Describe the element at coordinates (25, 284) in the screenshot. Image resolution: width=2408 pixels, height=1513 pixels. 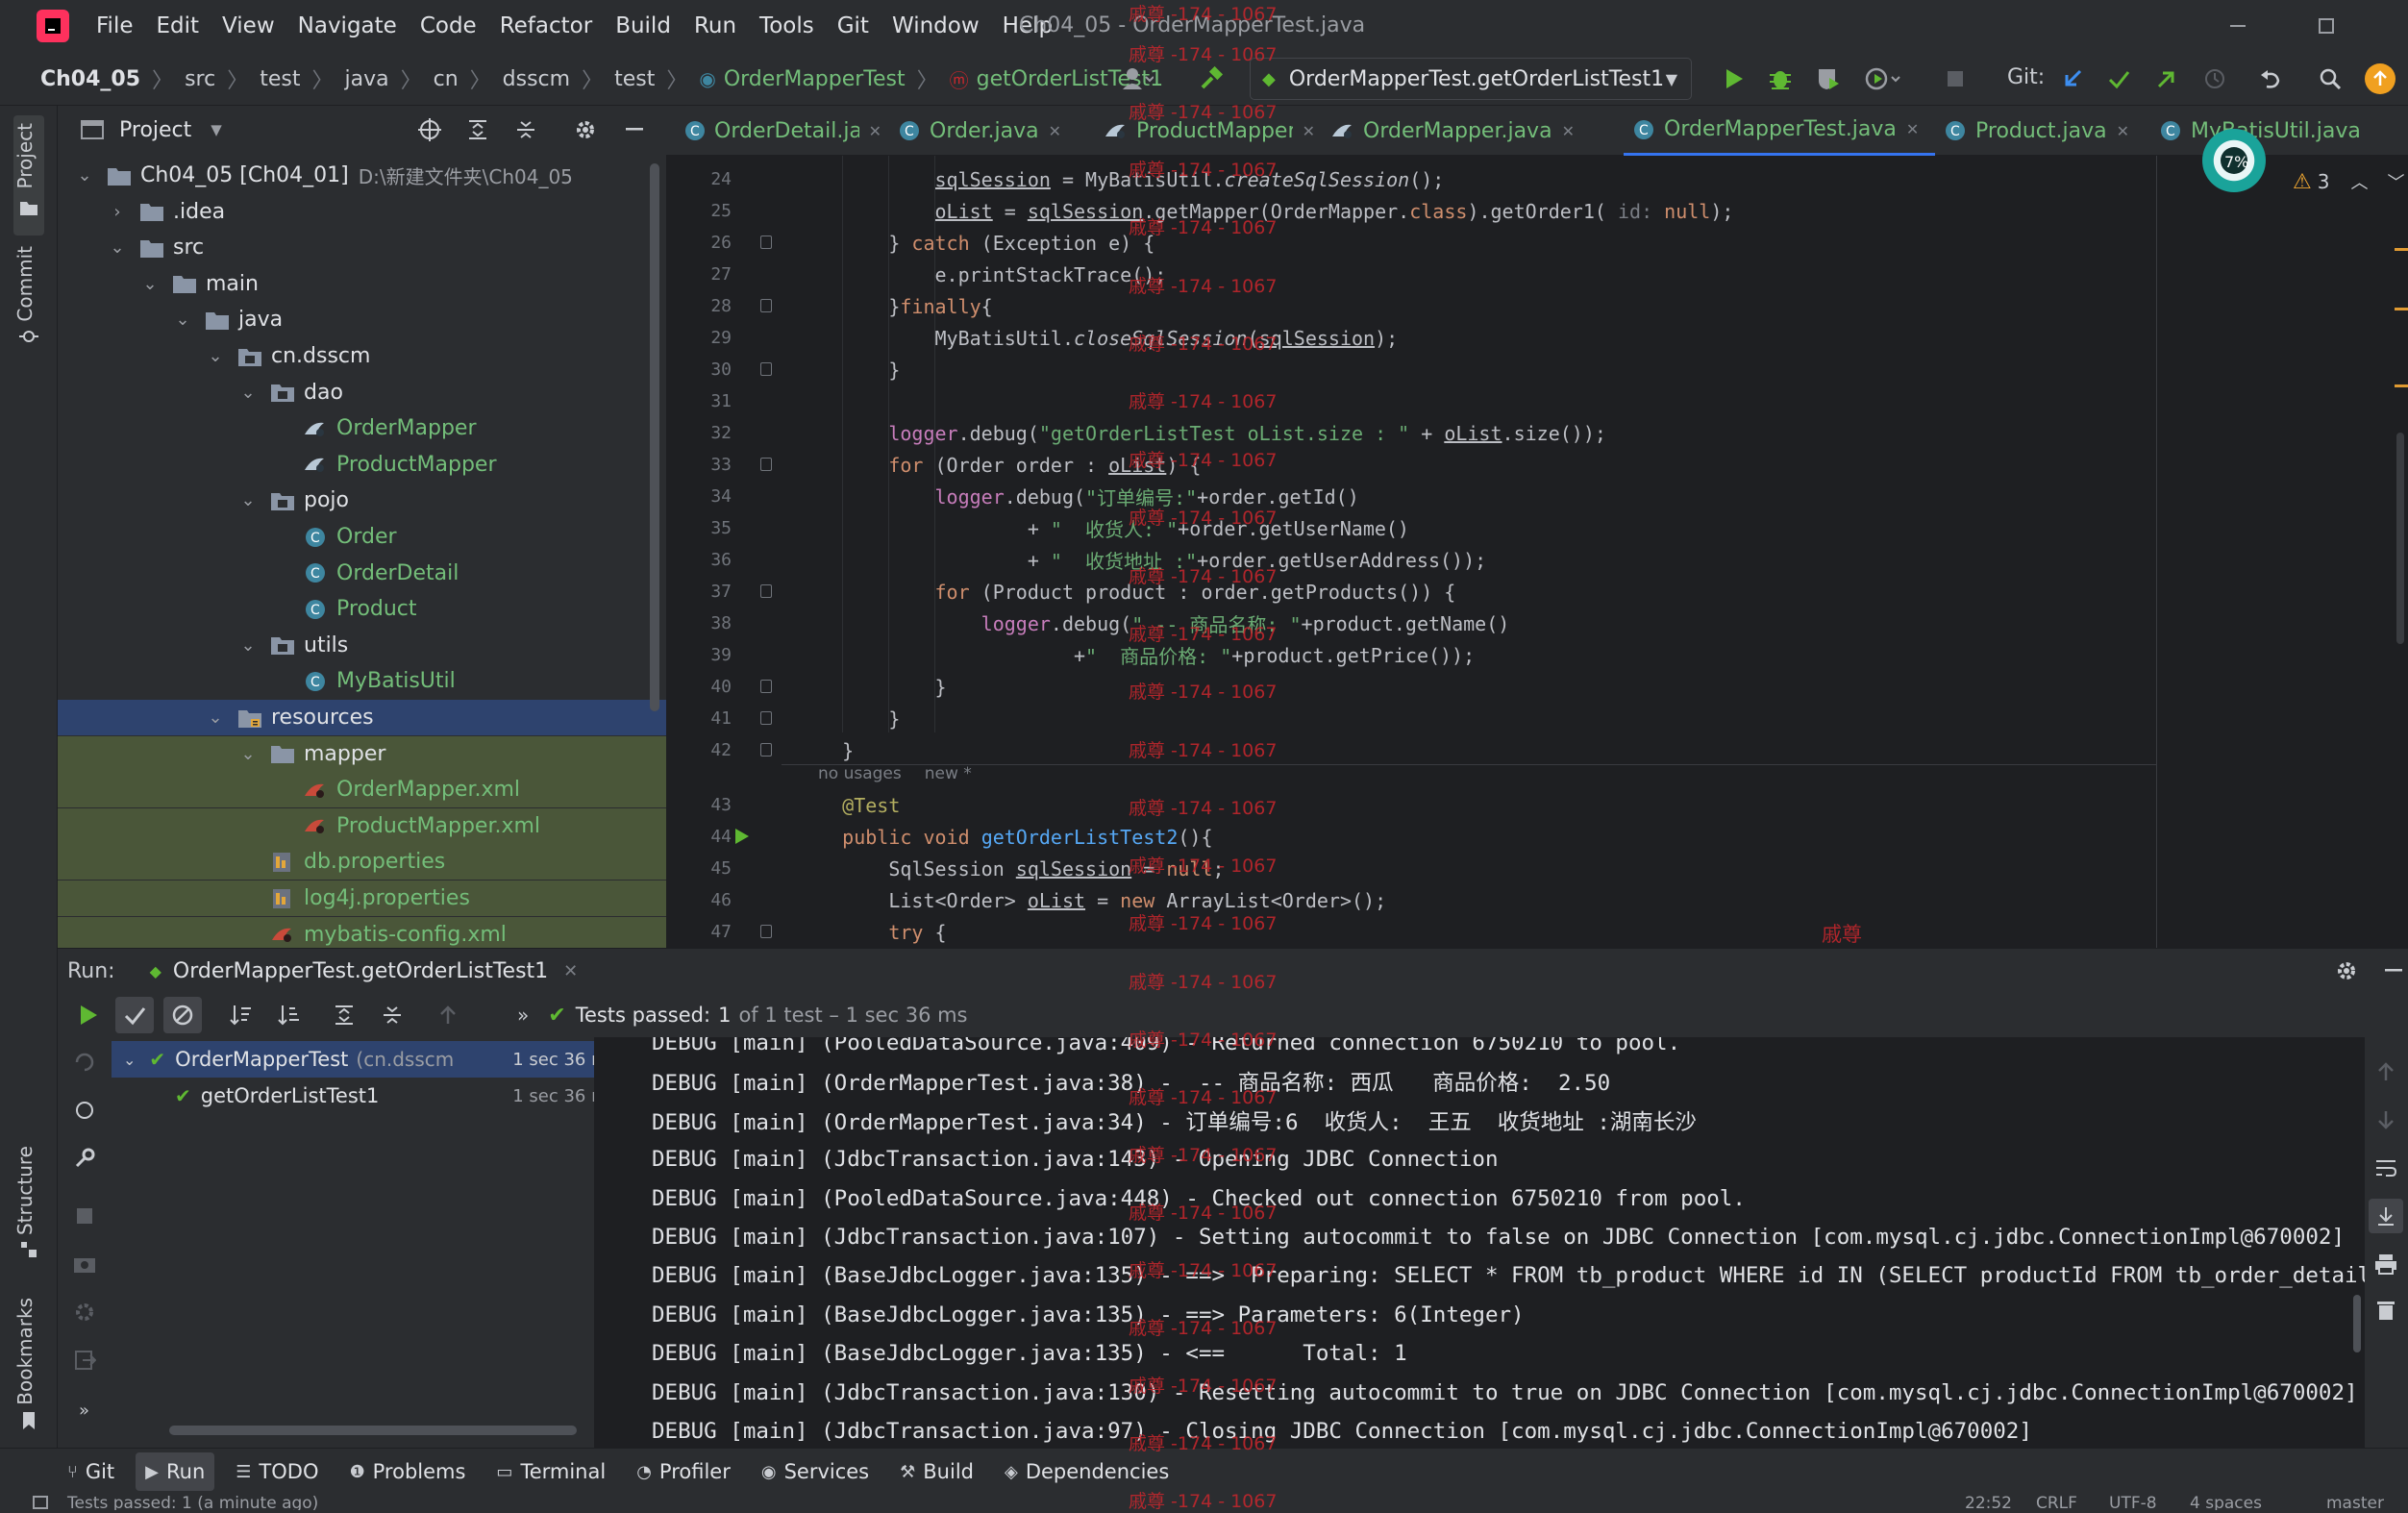
I see `commit-tab: Commit` at that location.